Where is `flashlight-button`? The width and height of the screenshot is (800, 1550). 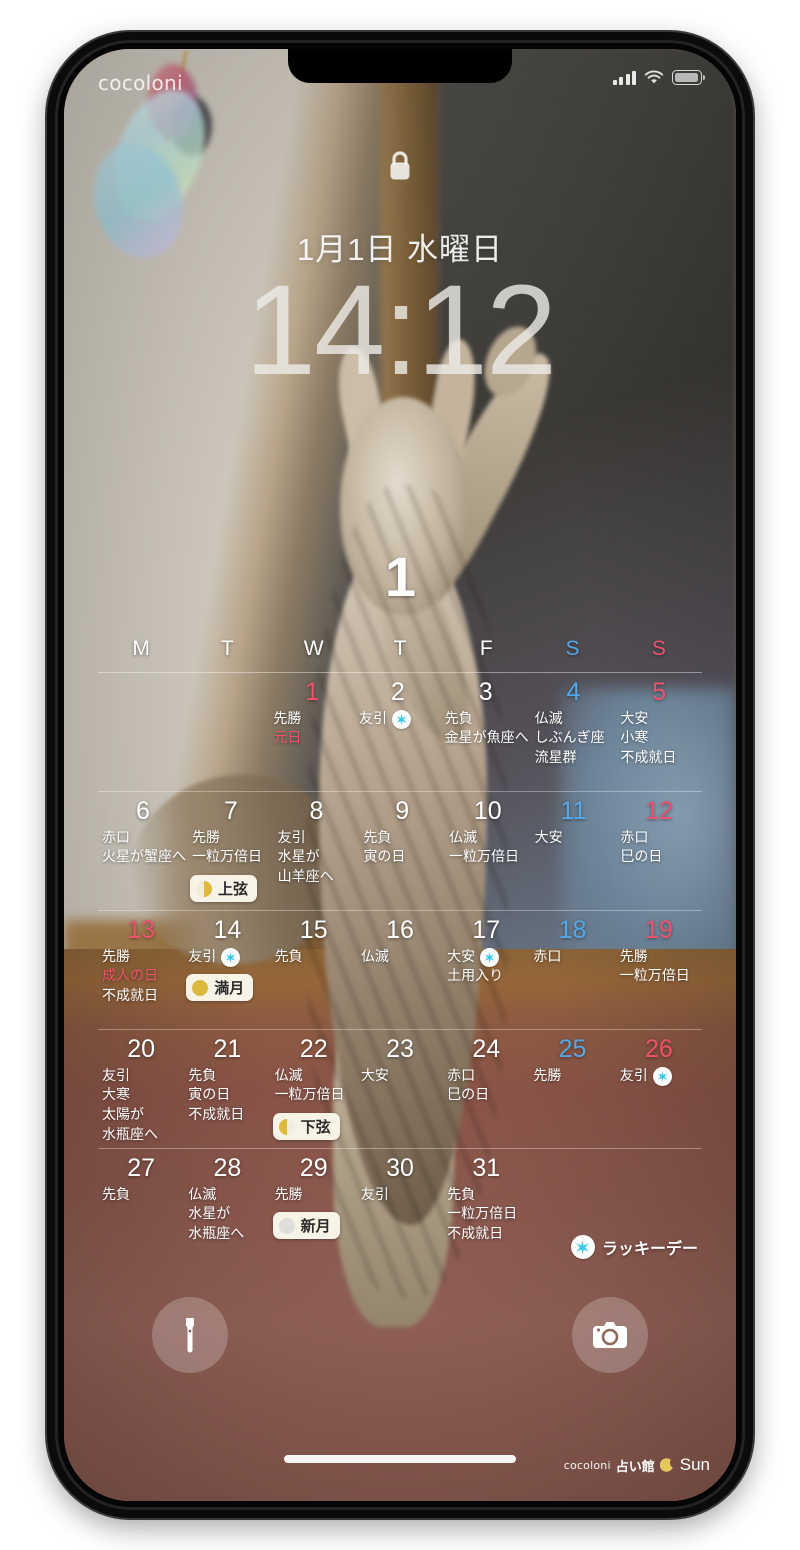
flashlight-button is located at coordinates (190, 1335).